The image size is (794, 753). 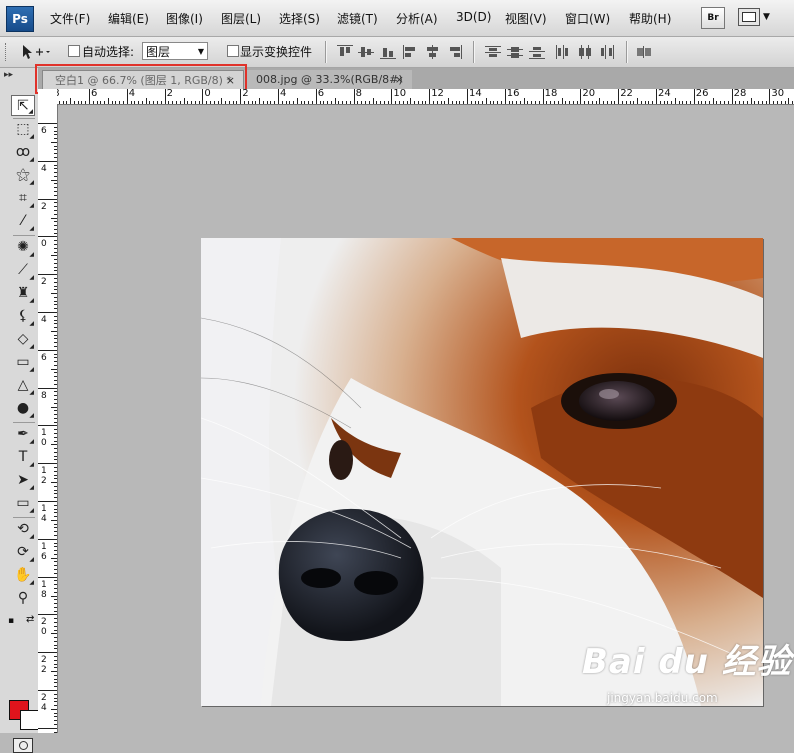 What do you see at coordinates (70, 18) in the screenshot?
I see `menu-file: 文件(F)` at bounding box center [70, 18].